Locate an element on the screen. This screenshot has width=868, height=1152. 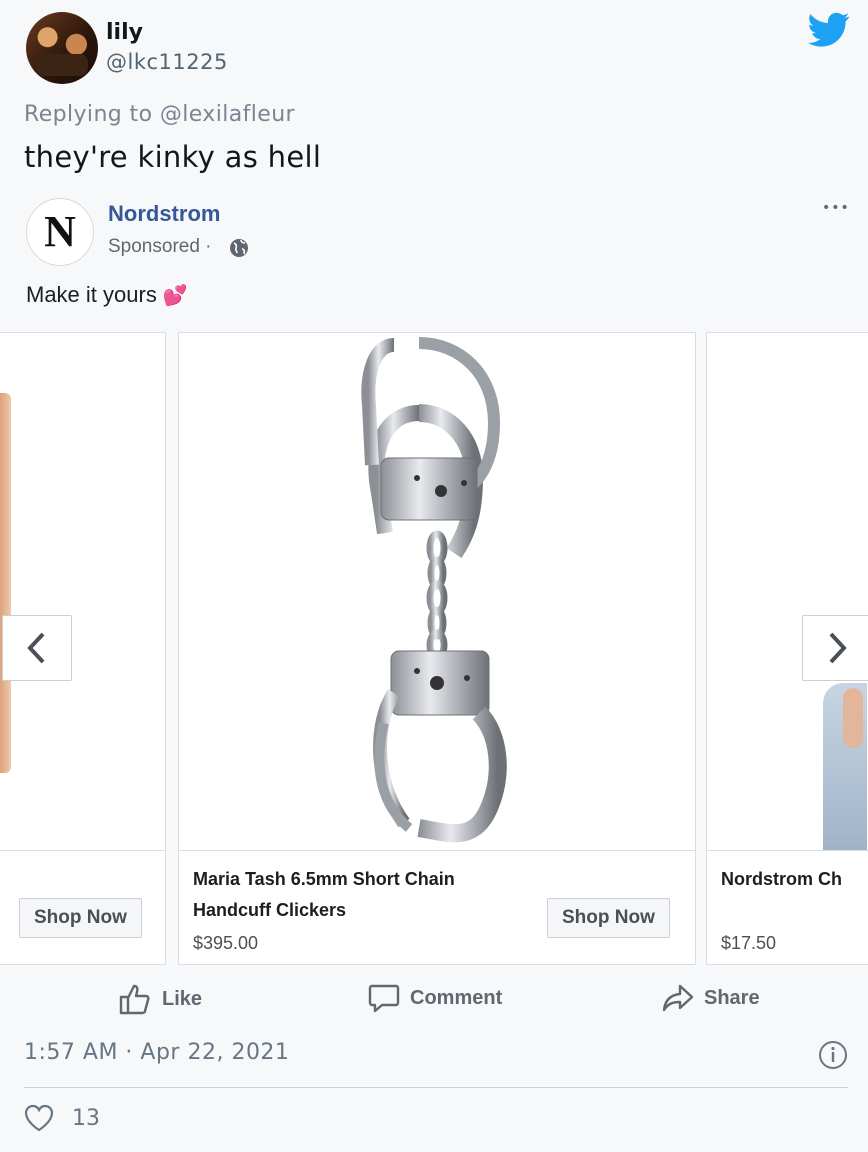
like-count-row: 13 is located at coordinates (62, 1118).